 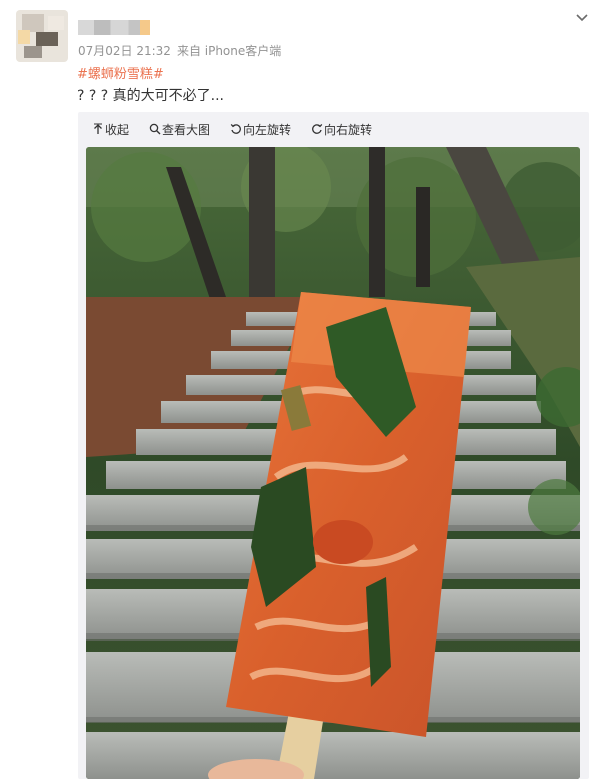 I want to click on view-large-button: 查看大图, so click(x=179, y=129).